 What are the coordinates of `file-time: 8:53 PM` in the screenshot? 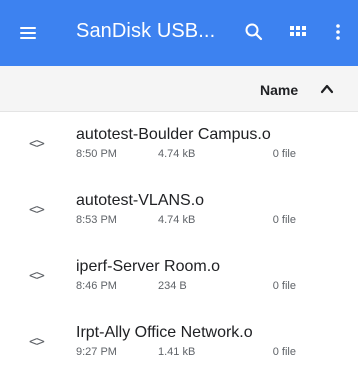 It's located at (96, 220).